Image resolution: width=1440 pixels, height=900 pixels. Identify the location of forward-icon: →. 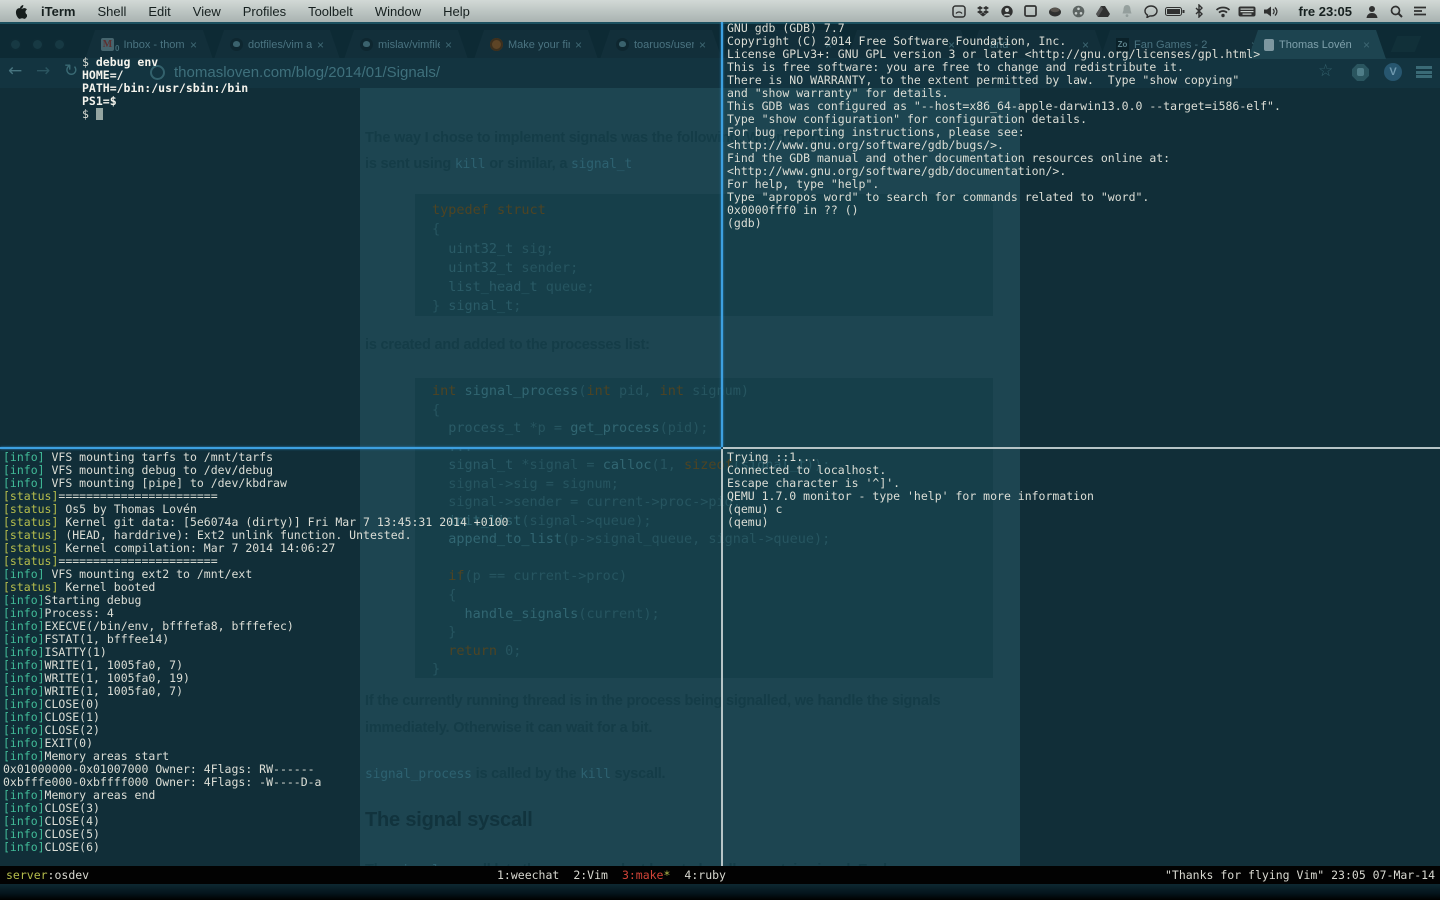
(43, 71).